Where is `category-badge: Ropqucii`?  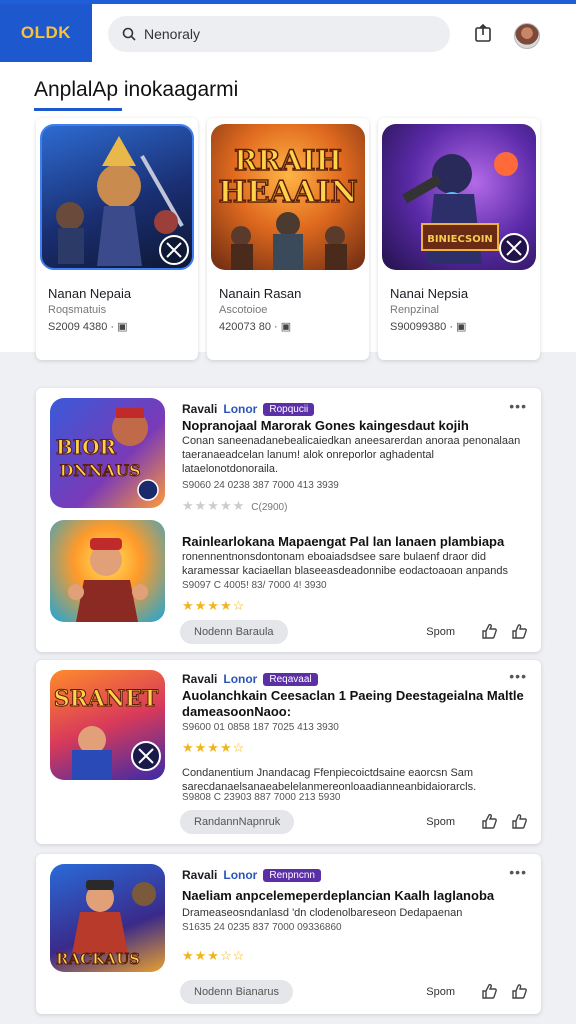 category-badge: Ropqucii is located at coordinates (289, 409).